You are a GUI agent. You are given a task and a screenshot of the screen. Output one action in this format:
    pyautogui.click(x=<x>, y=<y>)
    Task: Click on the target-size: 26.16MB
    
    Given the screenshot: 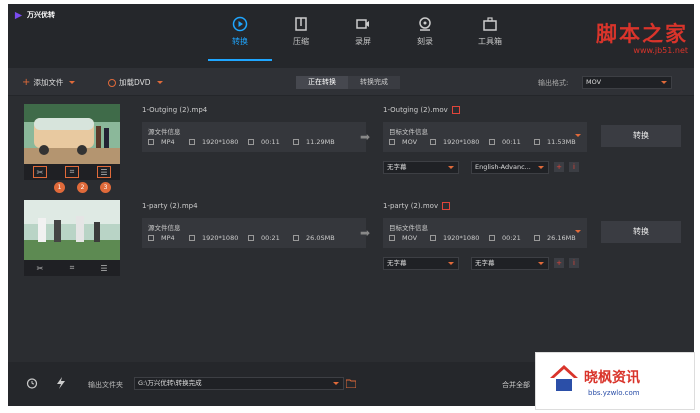 What is the action you would take?
    pyautogui.click(x=561, y=238)
    